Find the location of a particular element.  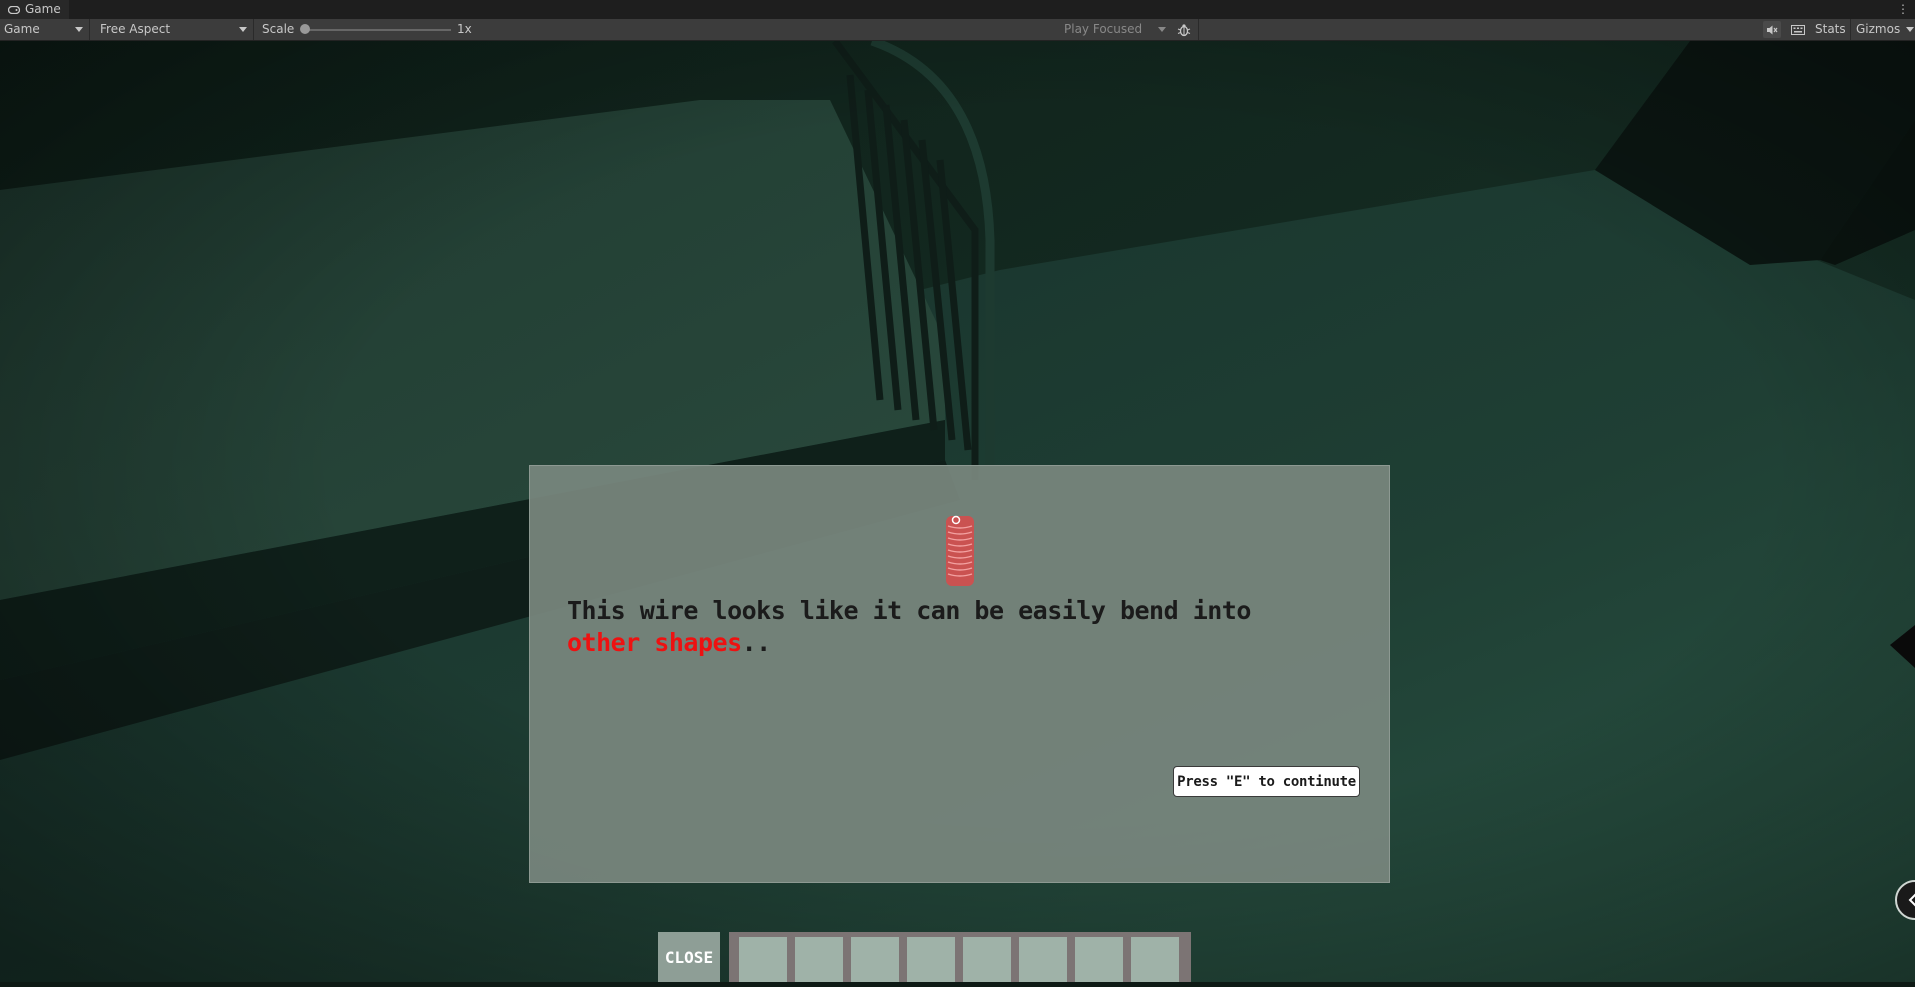

bug-icon is located at coordinates (1184, 29).